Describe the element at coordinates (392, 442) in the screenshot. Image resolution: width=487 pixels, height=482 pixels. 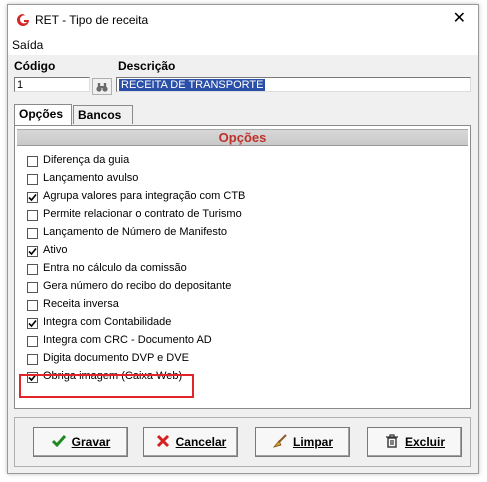
I see `trash-icon` at that location.